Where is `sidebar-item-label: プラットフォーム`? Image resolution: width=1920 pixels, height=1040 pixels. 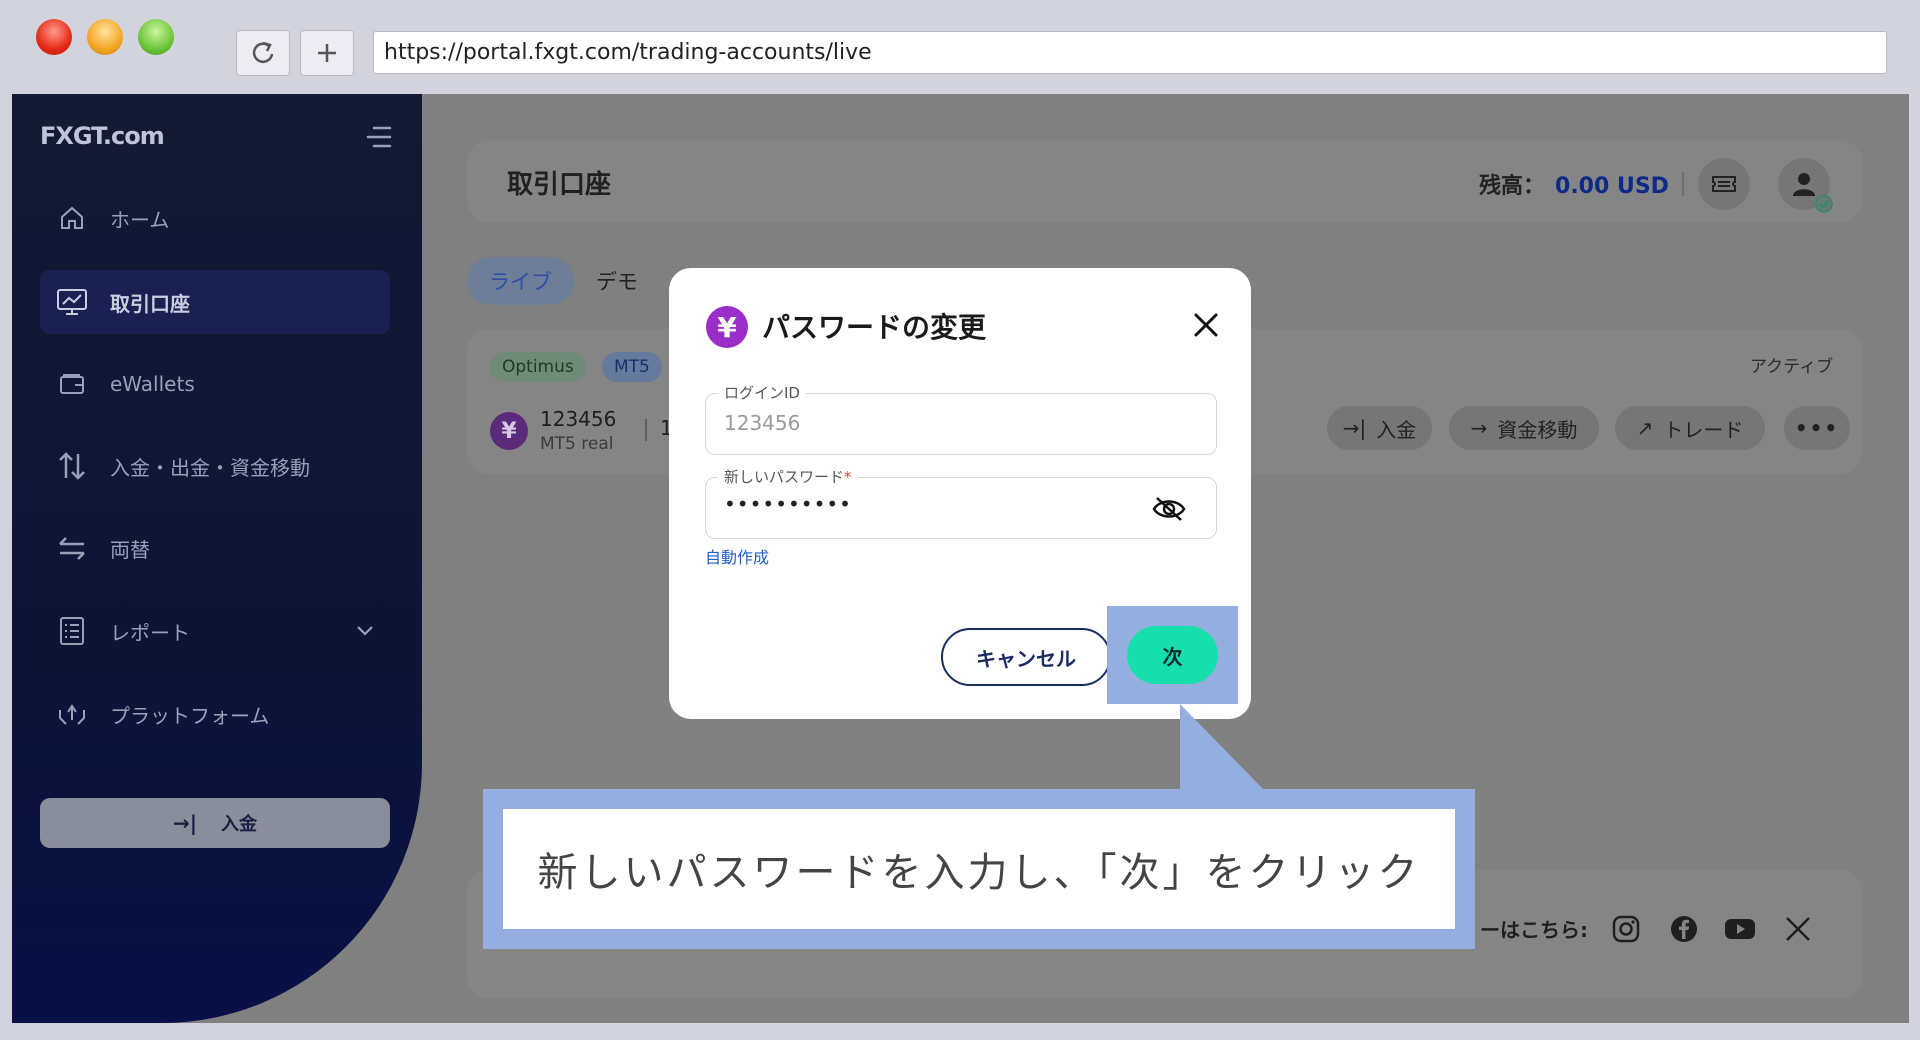 sidebar-item-label: プラットフォーム is located at coordinates (190, 715).